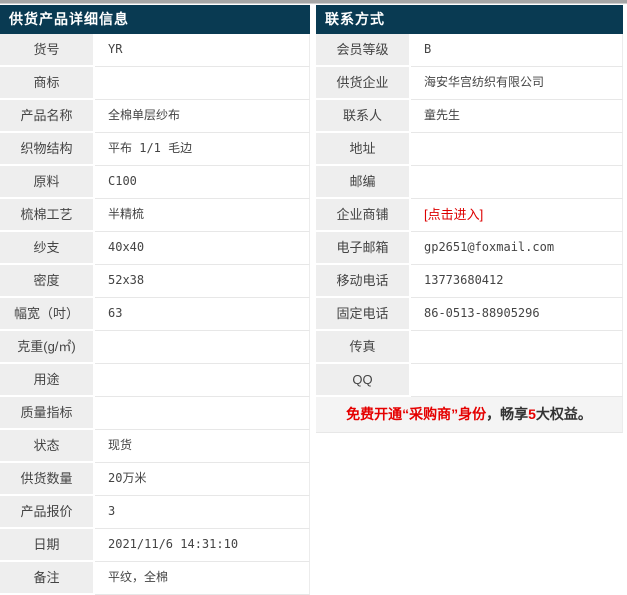 This screenshot has width=627, height=595. Describe the element at coordinates (202, 512) in the screenshot. I see `row-value: 3` at that location.